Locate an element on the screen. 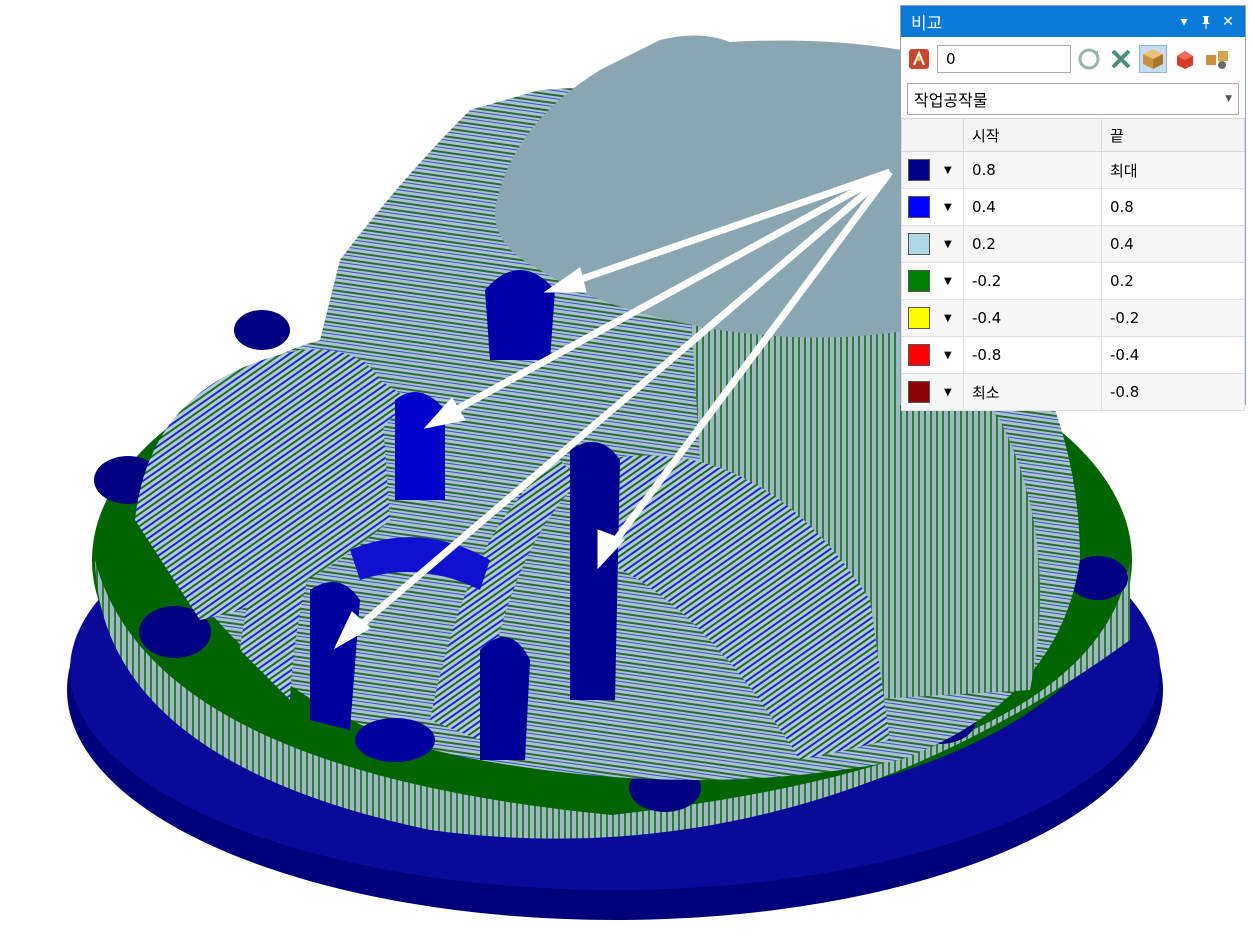 This screenshot has width=1252, height=944. table-row: ▼ 0.4 0.8 is located at coordinates (1073, 207).